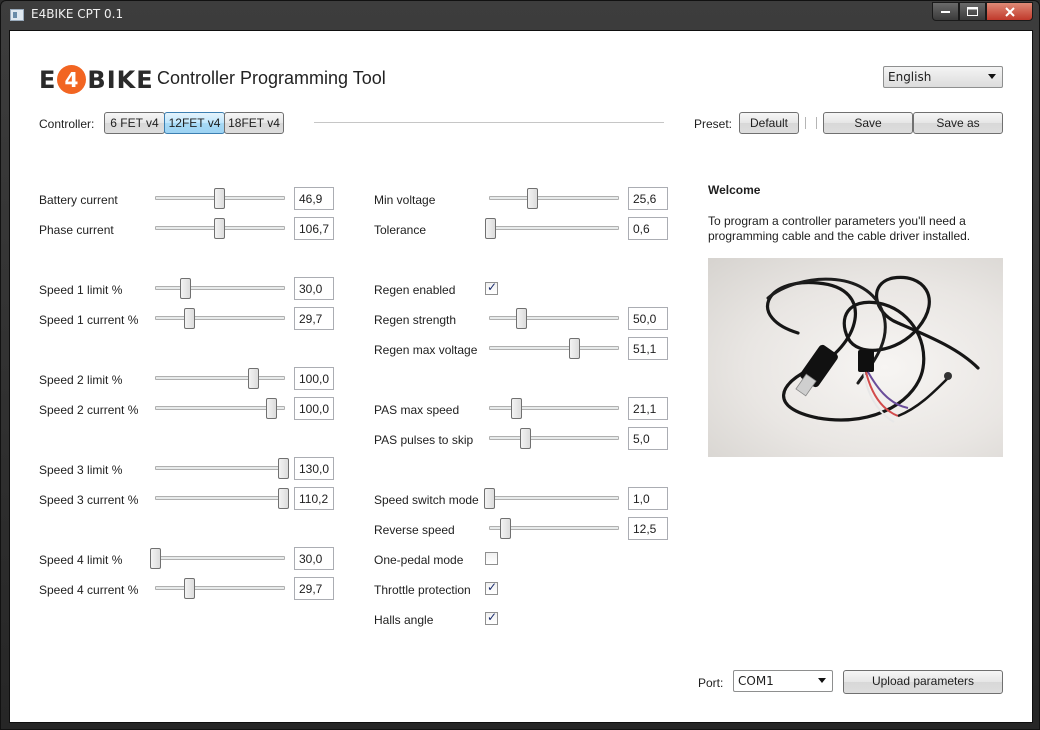 The width and height of the screenshot is (1040, 730). Describe the element at coordinates (873, 349) in the screenshot. I see `usb-cable-image` at that location.